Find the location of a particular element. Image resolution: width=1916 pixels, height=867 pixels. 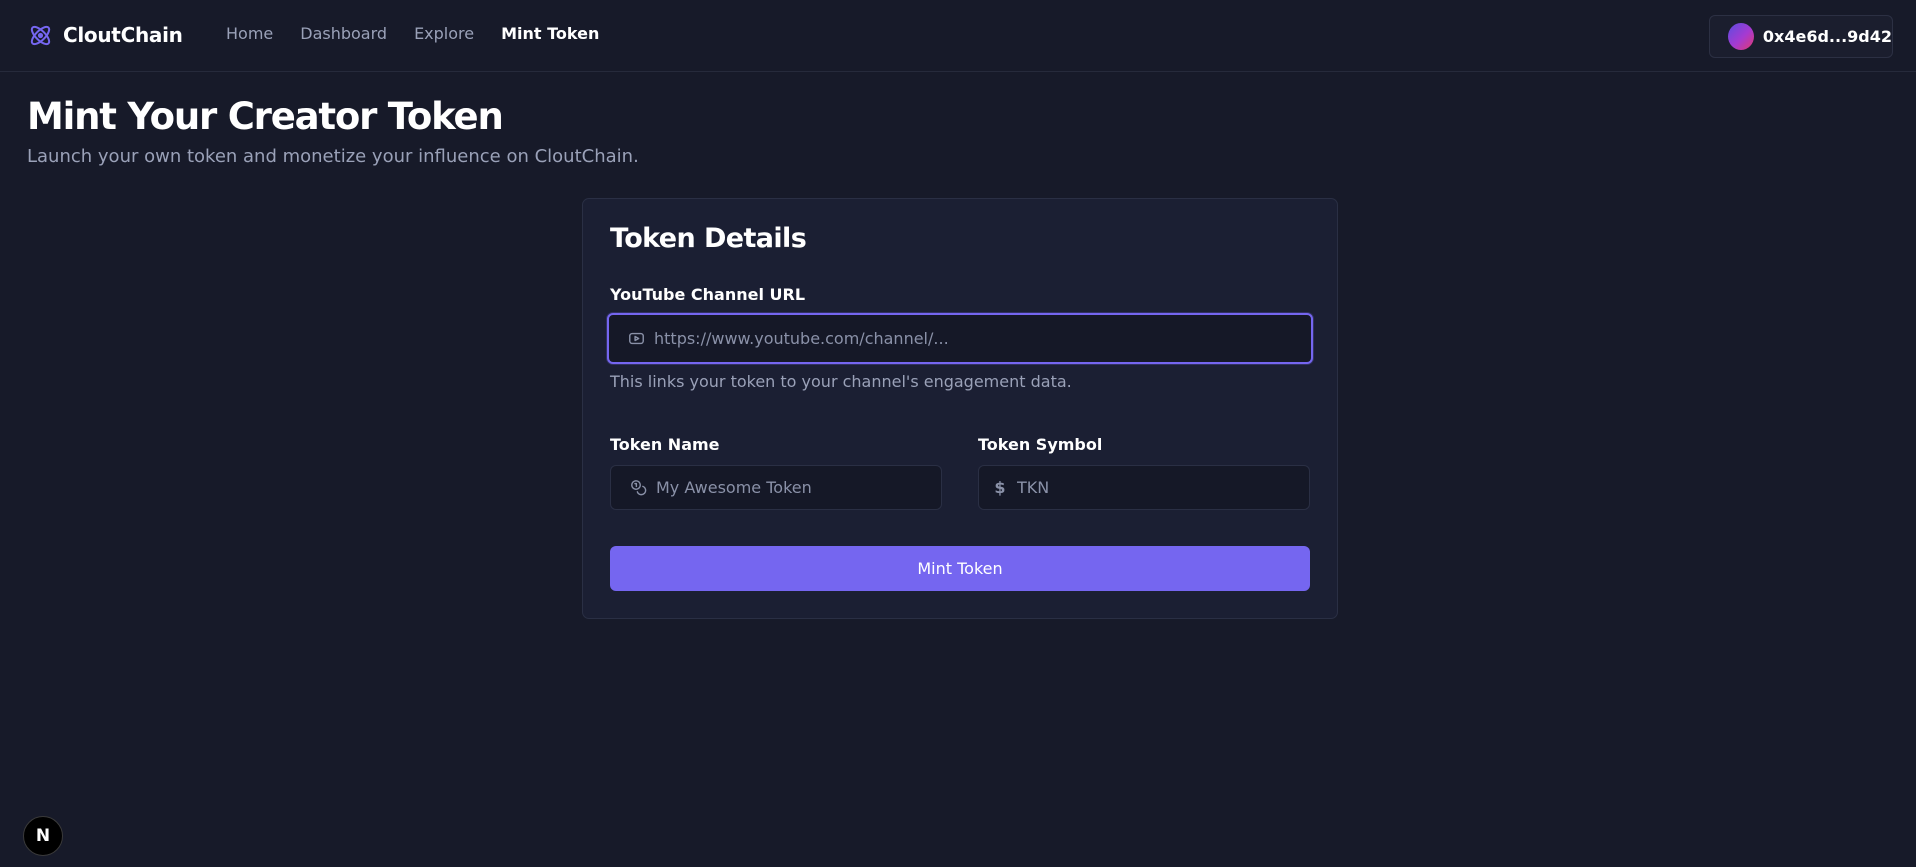

page-title: Mint Your Creator Token is located at coordinates (265, 116).